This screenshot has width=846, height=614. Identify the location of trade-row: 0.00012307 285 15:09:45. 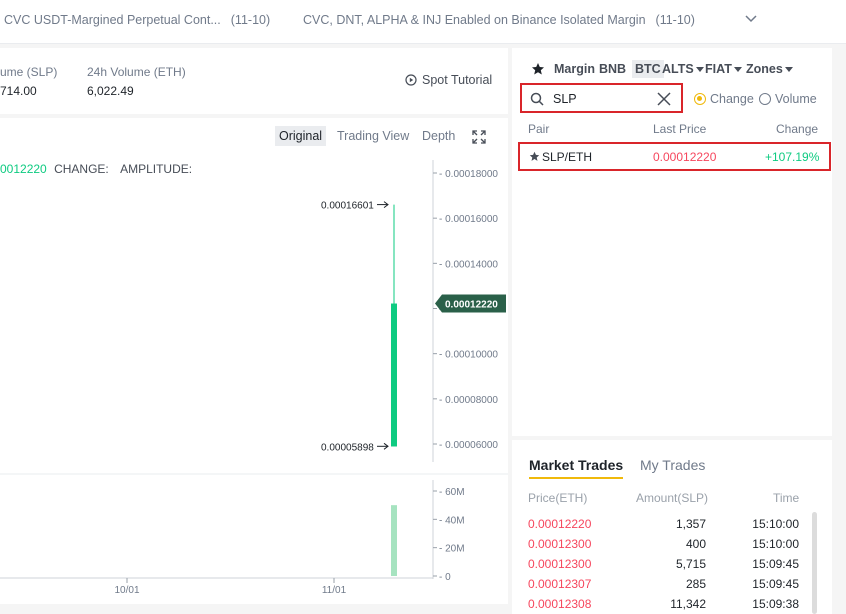
(668, 586).